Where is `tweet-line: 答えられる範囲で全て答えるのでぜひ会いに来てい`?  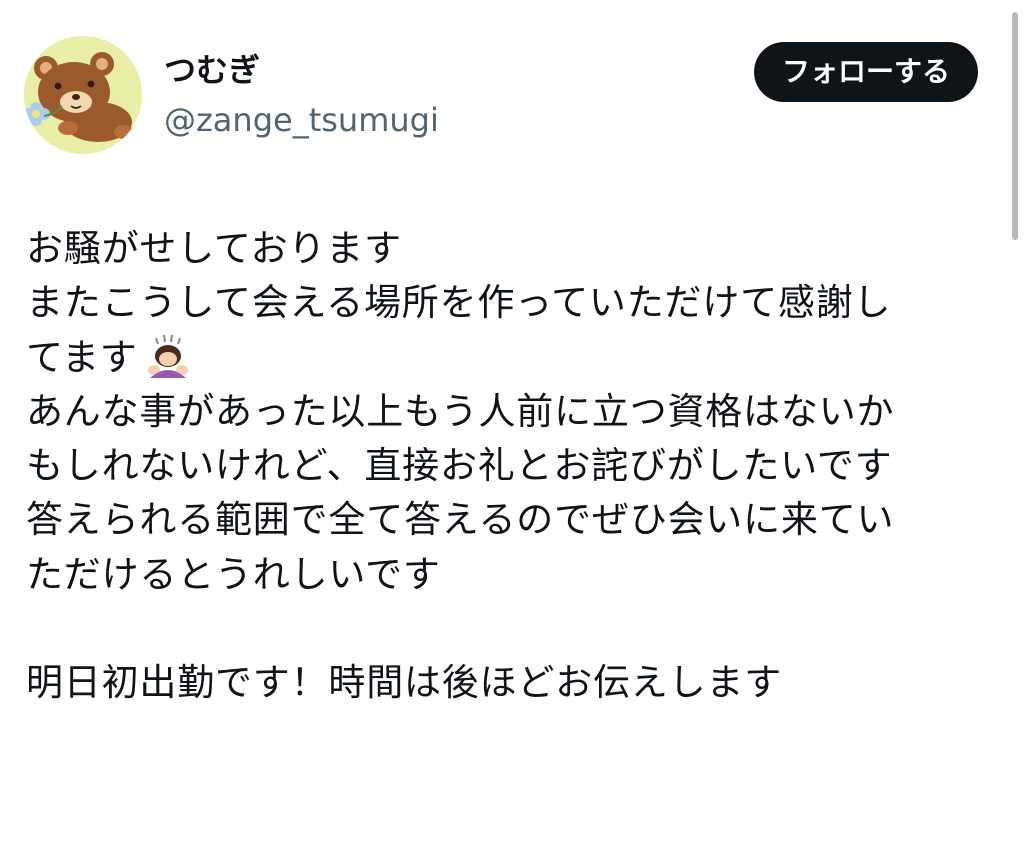 tweet-line: 答えられる範囲で全て答えるのでぜひ会いに来てい is located at coordinates (460, 520).